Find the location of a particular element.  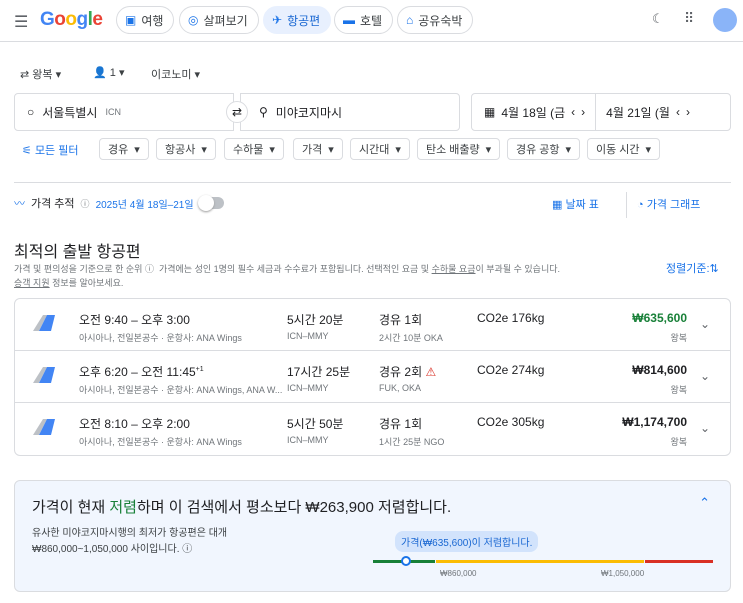

calendar-icon: ▦ is located at coordinates (490, 112).